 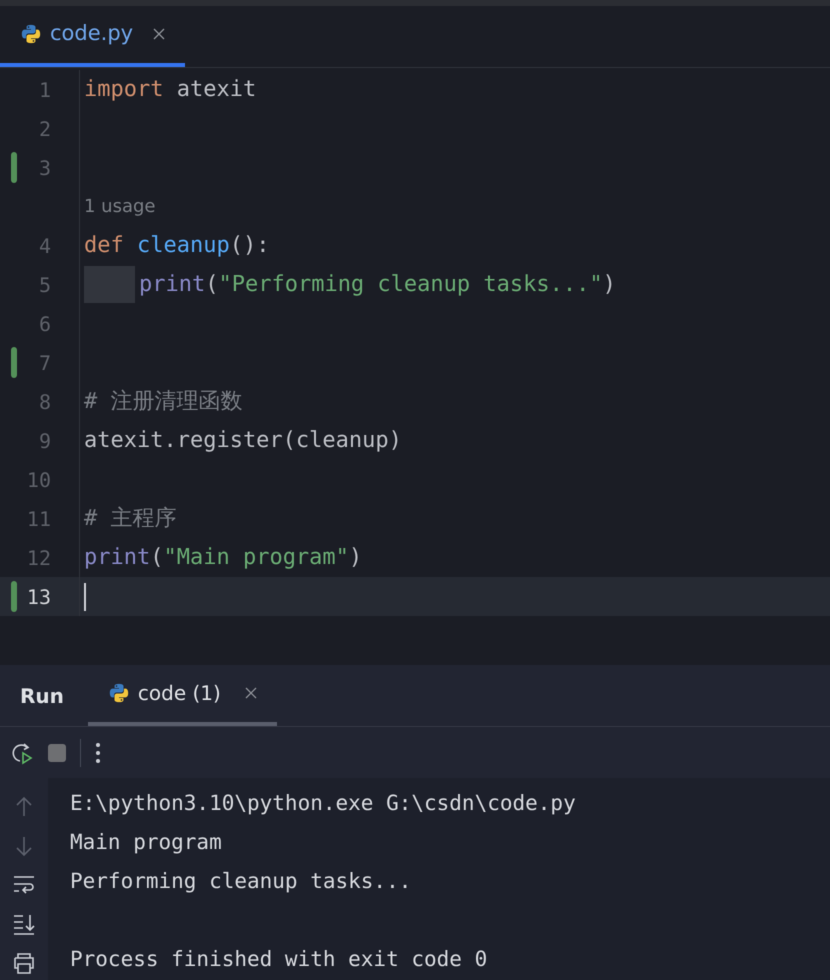 What do you see at coordinates (57, 753) in the screenshot?
I see `stop-icon` at bounding box center [57, 753].